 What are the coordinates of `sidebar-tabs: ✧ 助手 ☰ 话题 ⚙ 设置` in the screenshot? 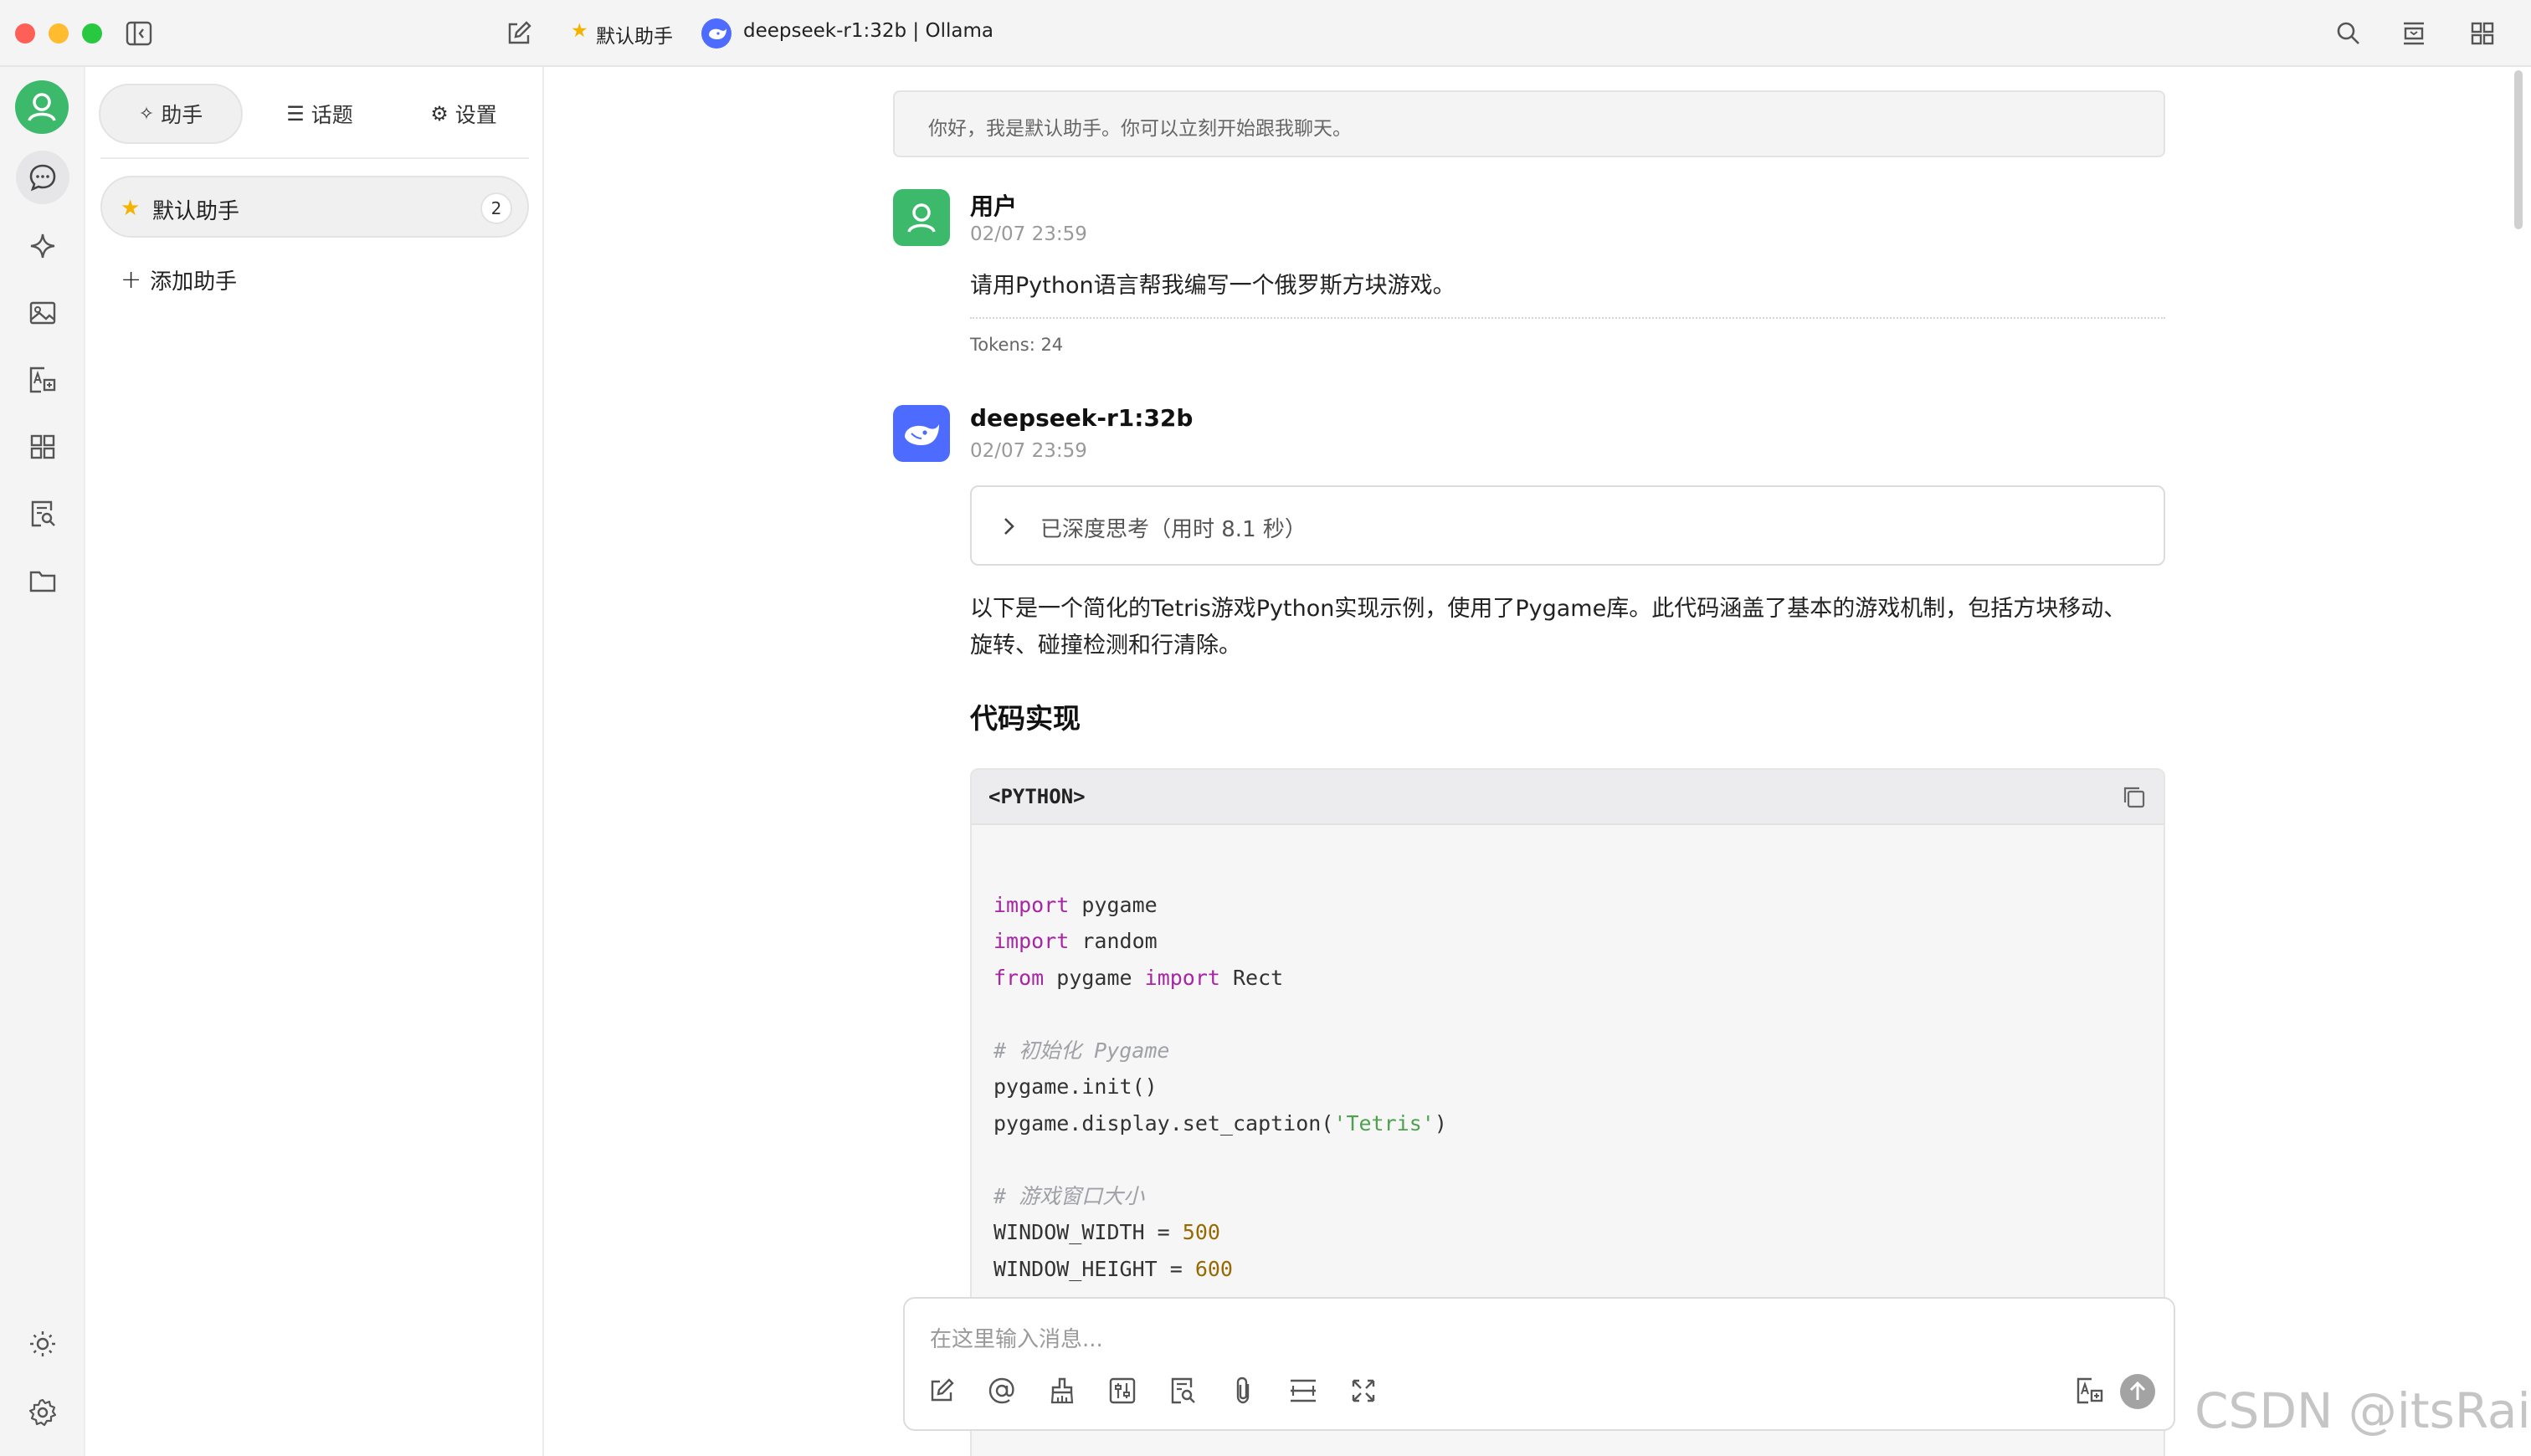 It's located at (315, 114).